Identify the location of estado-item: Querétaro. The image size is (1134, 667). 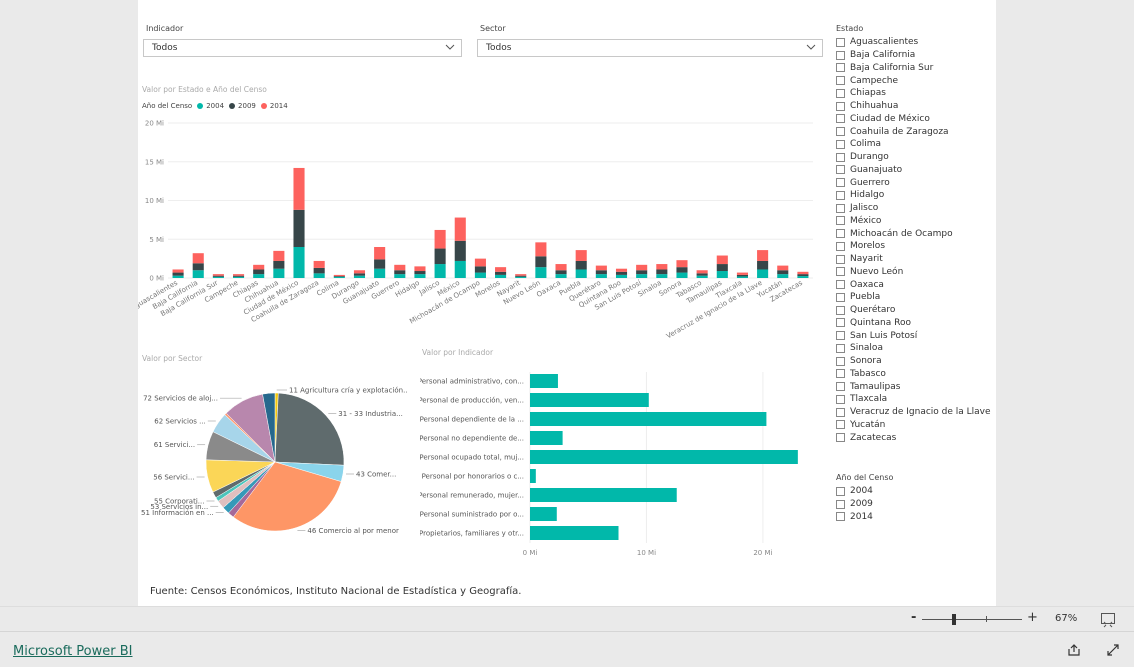
(916, 310).